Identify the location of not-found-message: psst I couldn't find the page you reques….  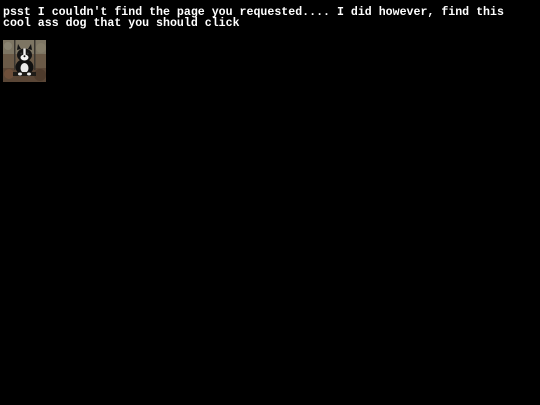
(253, 18).